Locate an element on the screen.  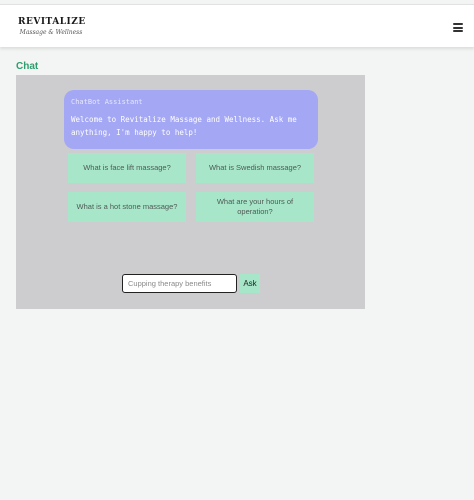
logo-title: REVITALIZE is located at coordinates (52, 22).